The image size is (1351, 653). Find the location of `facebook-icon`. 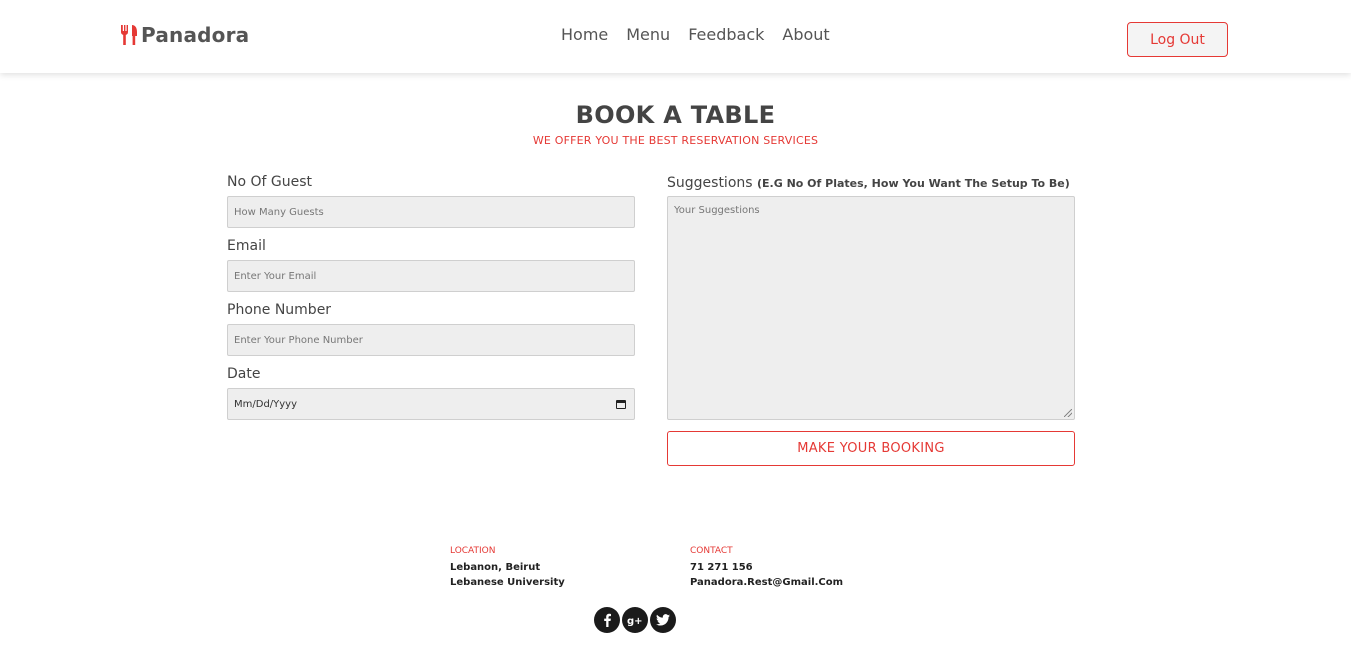

facebook-icon is located at coordinates (607, 620).